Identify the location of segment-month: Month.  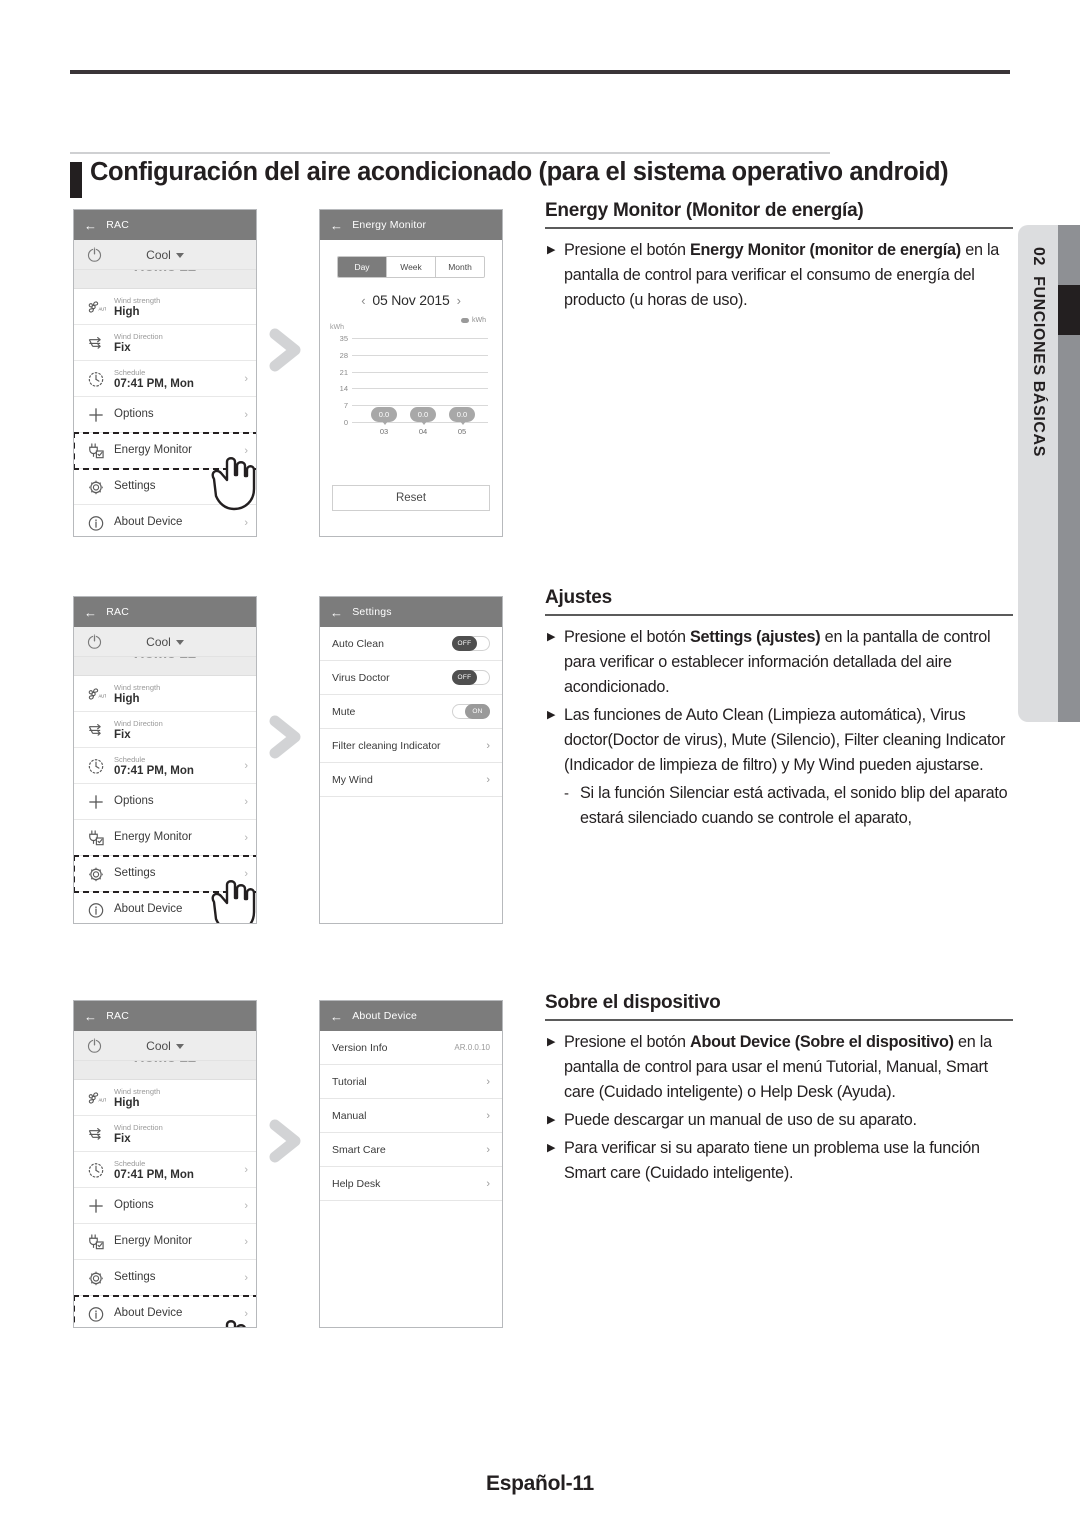
(460, 267).